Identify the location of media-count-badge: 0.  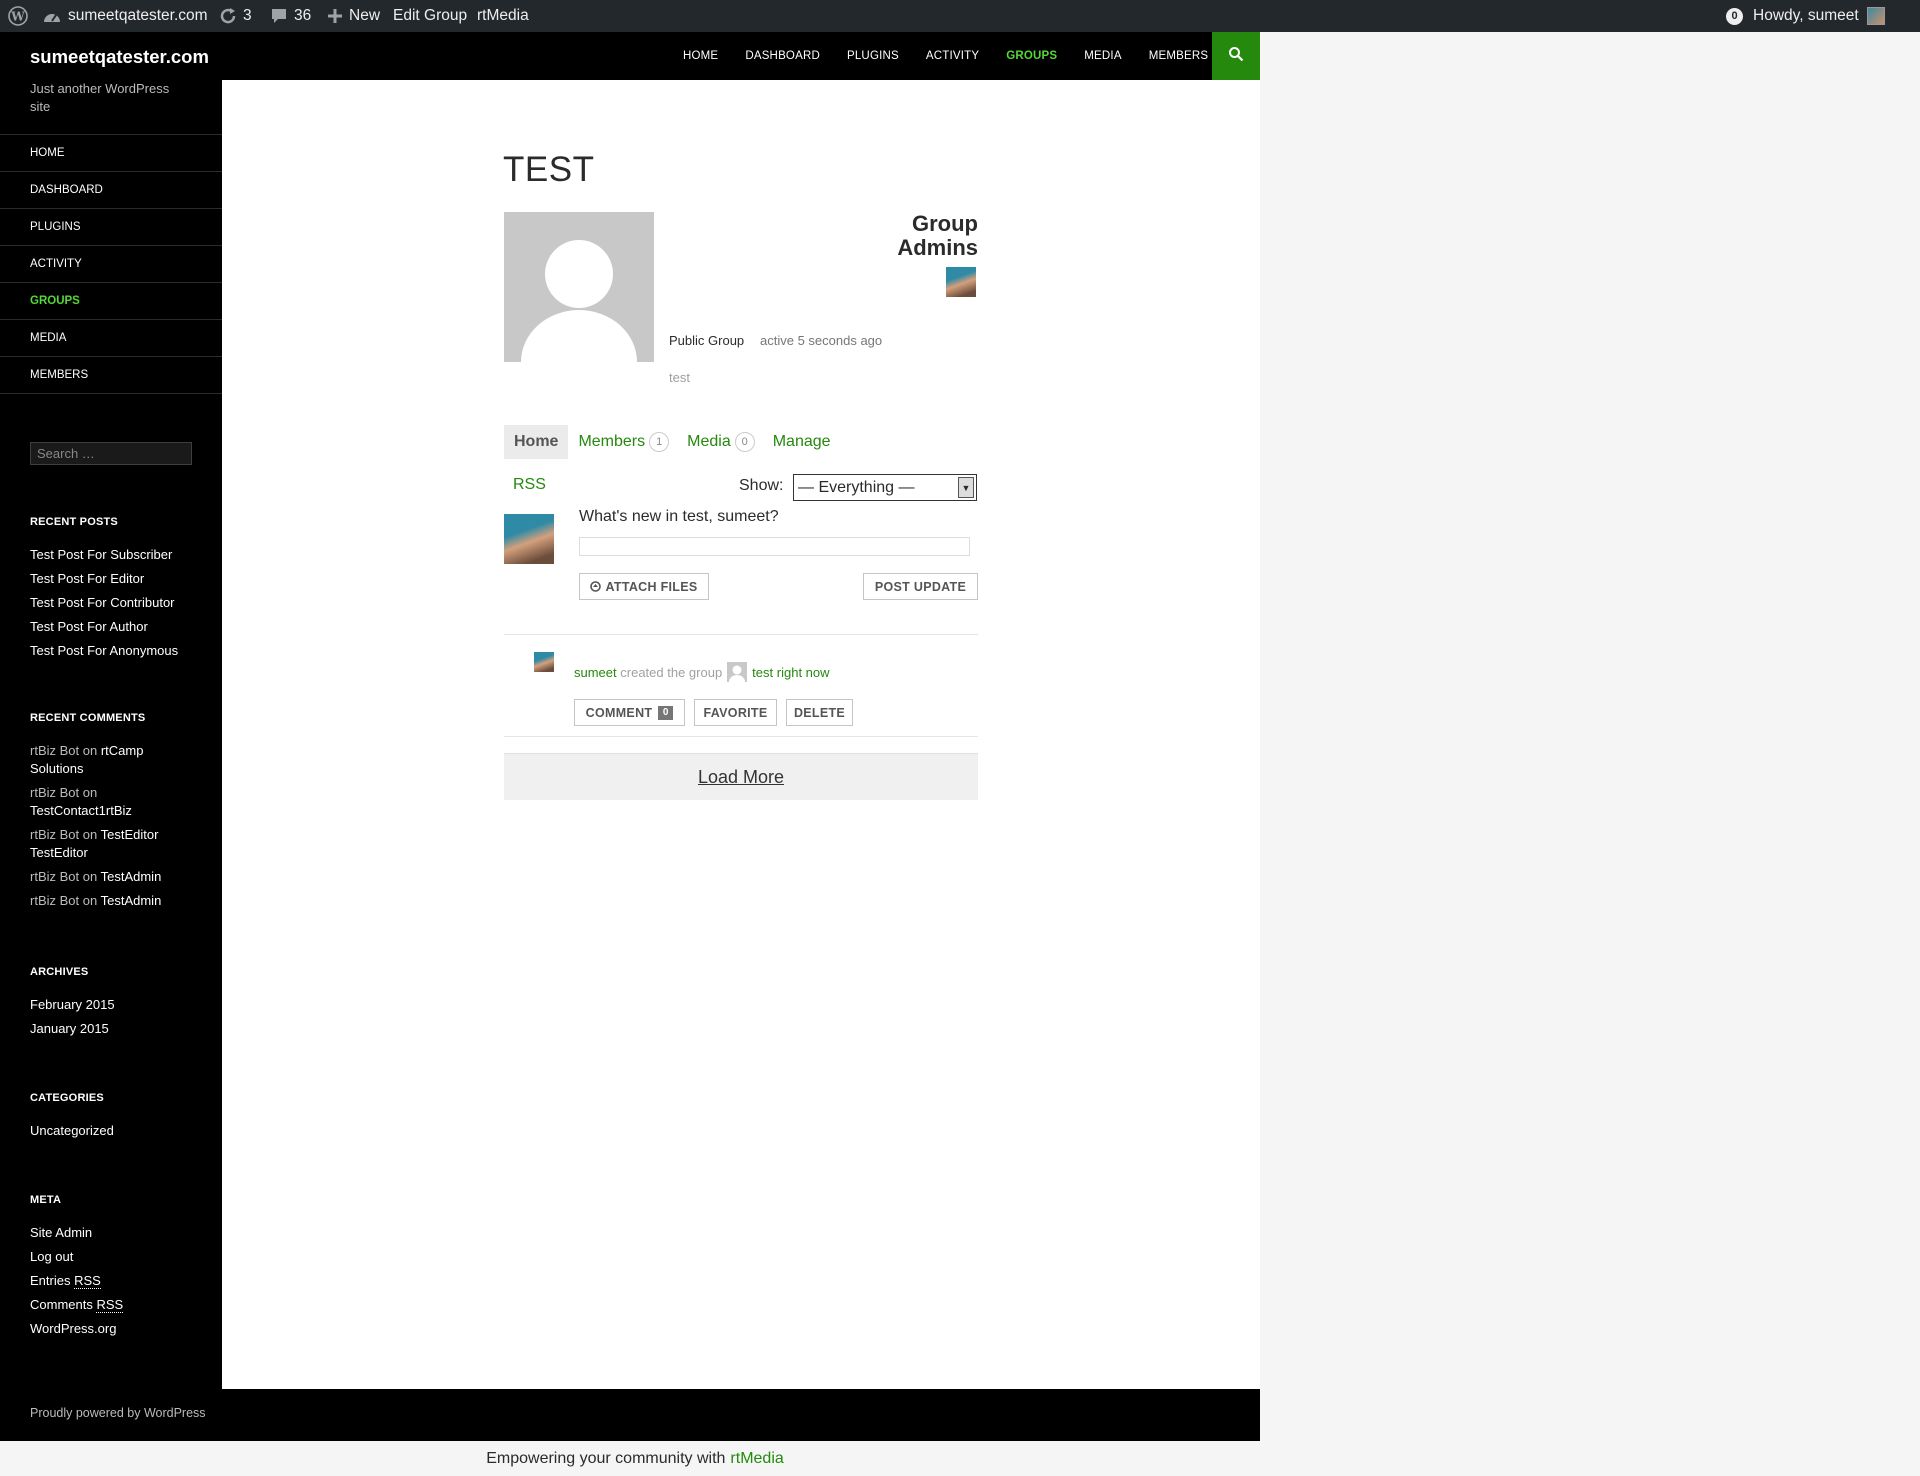
(744, 442).